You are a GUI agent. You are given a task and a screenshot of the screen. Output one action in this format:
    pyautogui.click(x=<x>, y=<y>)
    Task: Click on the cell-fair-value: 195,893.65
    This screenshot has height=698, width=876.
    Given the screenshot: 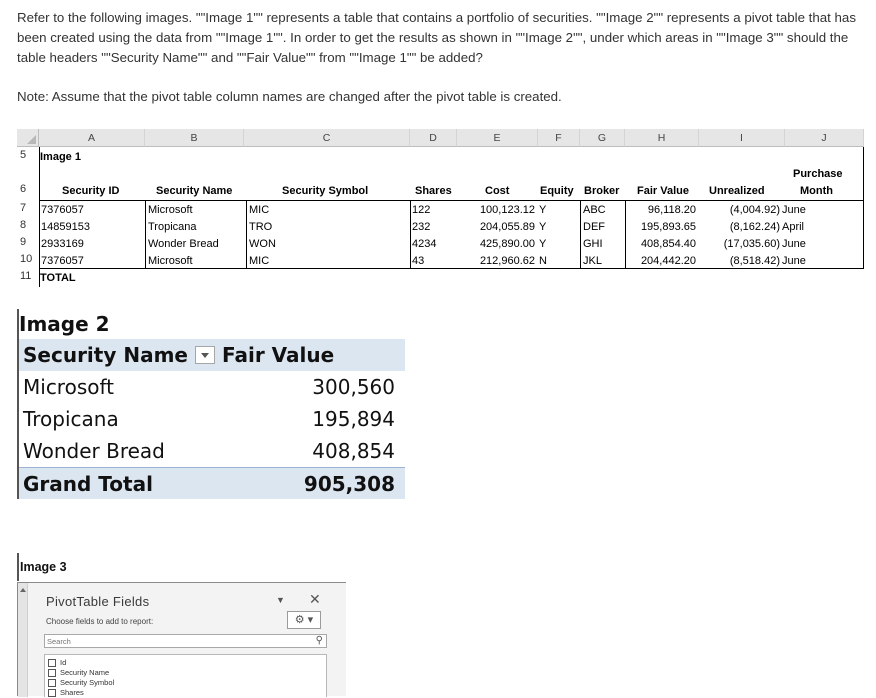 What is the action you would take?
    pyautogui.click(x=668, y=227)
    